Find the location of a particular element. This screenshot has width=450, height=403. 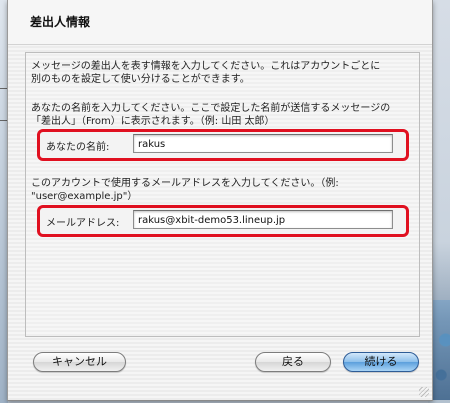

name-help-line1: あなたの名前を入力してください。ここで設定した名前が送信するメッセージの is located at coordinates (211, 108).